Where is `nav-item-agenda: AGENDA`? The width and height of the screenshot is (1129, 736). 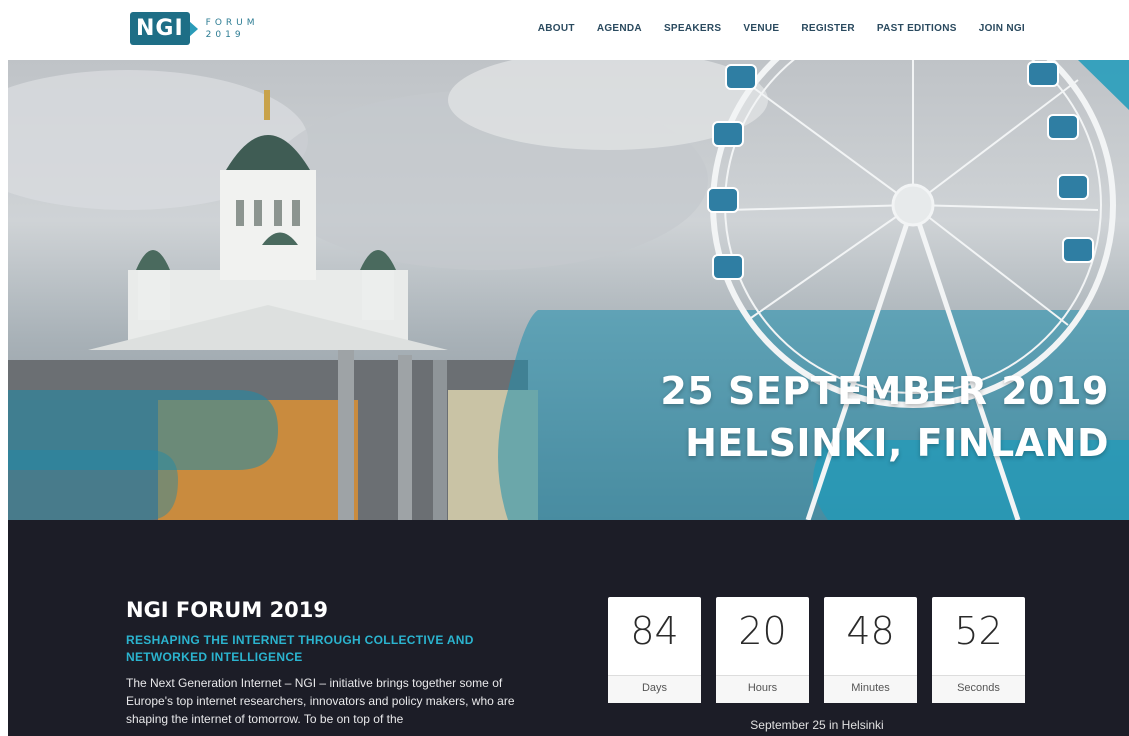 nav-item-agenda: AGENDA is located at coordinates (619, 28).